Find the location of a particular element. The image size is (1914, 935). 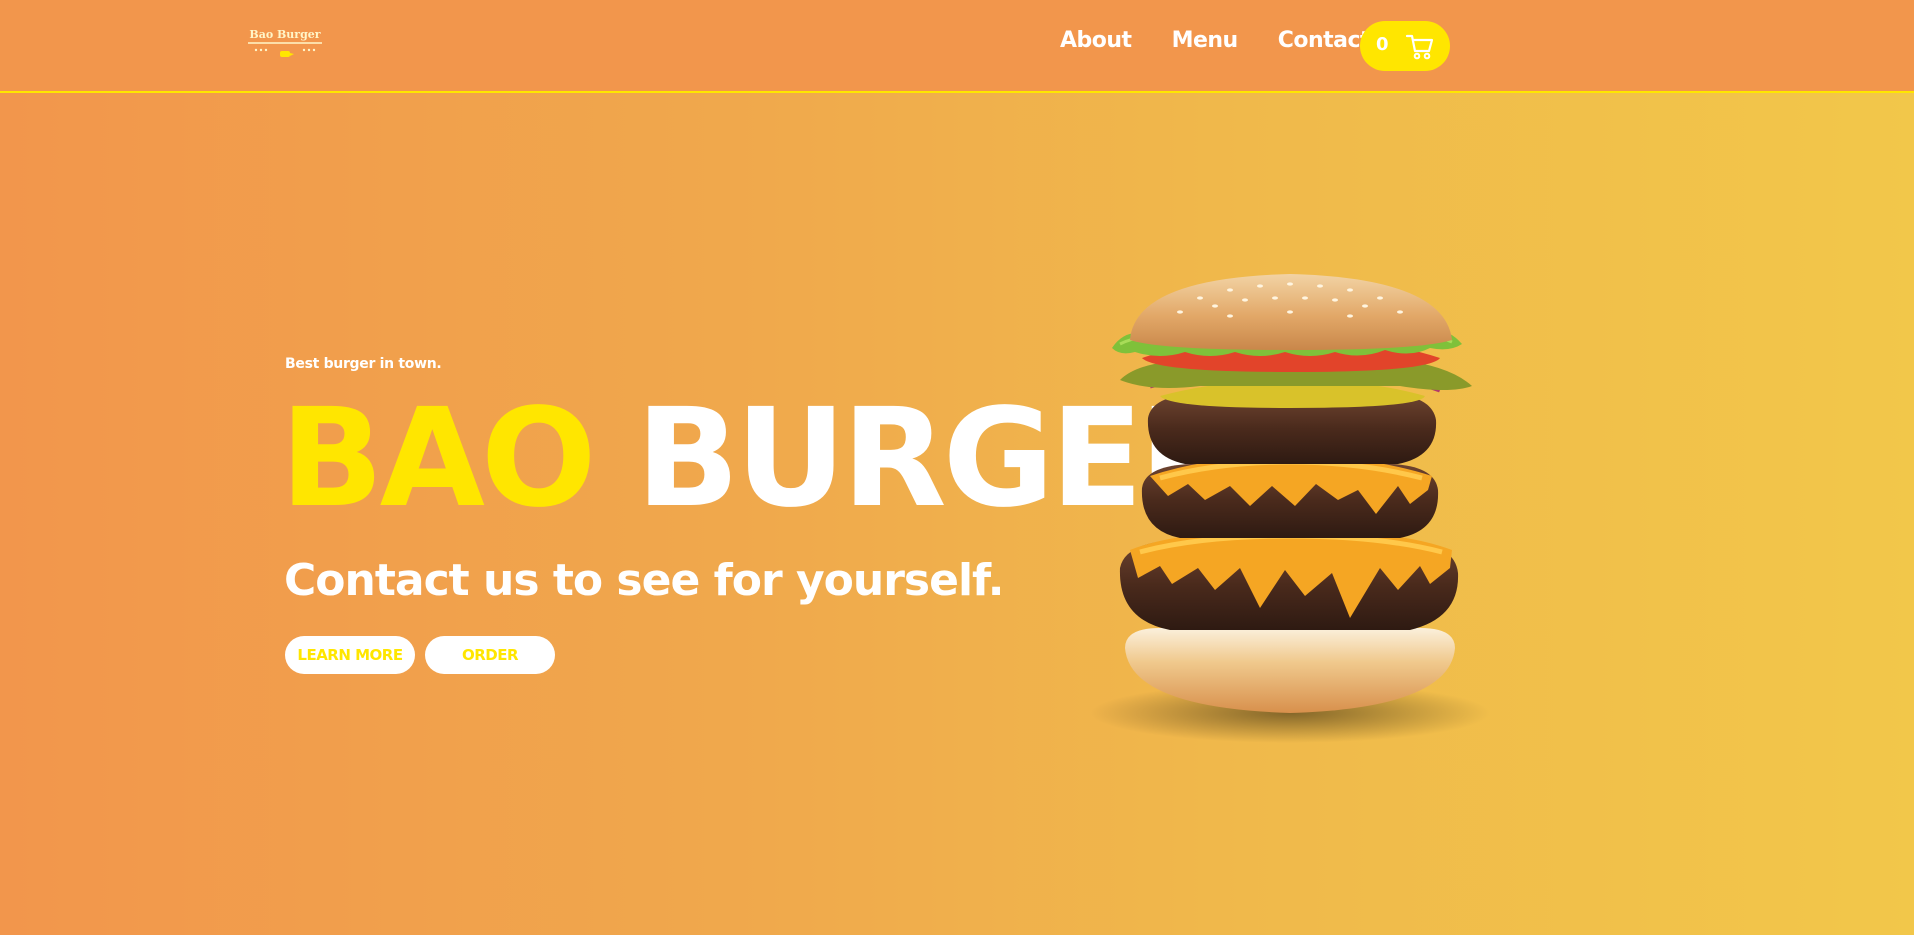

main-nav: About Menu Contact is located at coordinates (1215, 40).